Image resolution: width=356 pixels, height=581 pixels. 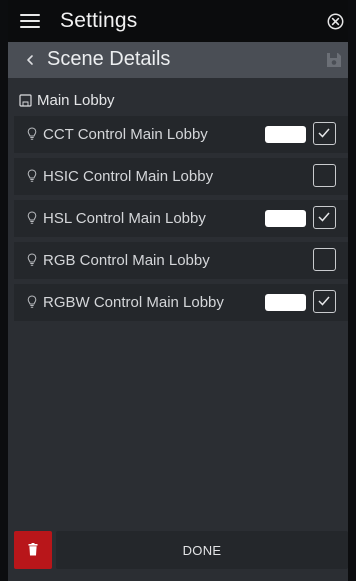 What do you see at coordinates (99, 20) in the screenshot?
I see `app-bar-title: Settings` at bounding box center [99, 20].